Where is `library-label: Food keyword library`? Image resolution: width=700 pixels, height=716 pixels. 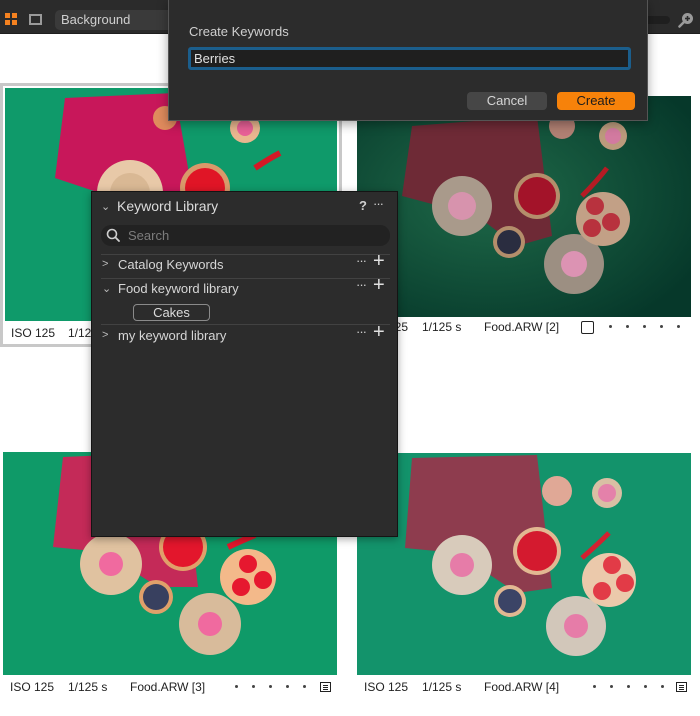 library-label: Food keyword library is located at coordinates (178, 288).